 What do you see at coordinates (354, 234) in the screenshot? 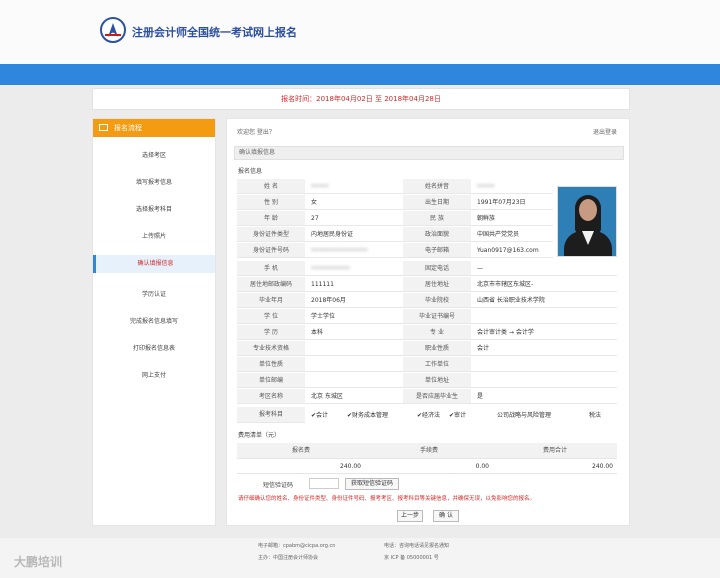
I see `idtype-value: 内地居民身份证` at bounding box center [354, 234].